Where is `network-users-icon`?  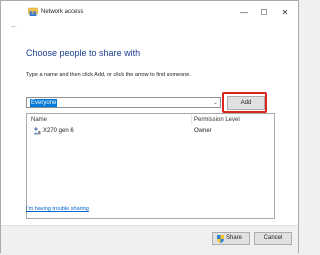
network-users-icon is located at coordinates (33, 11).